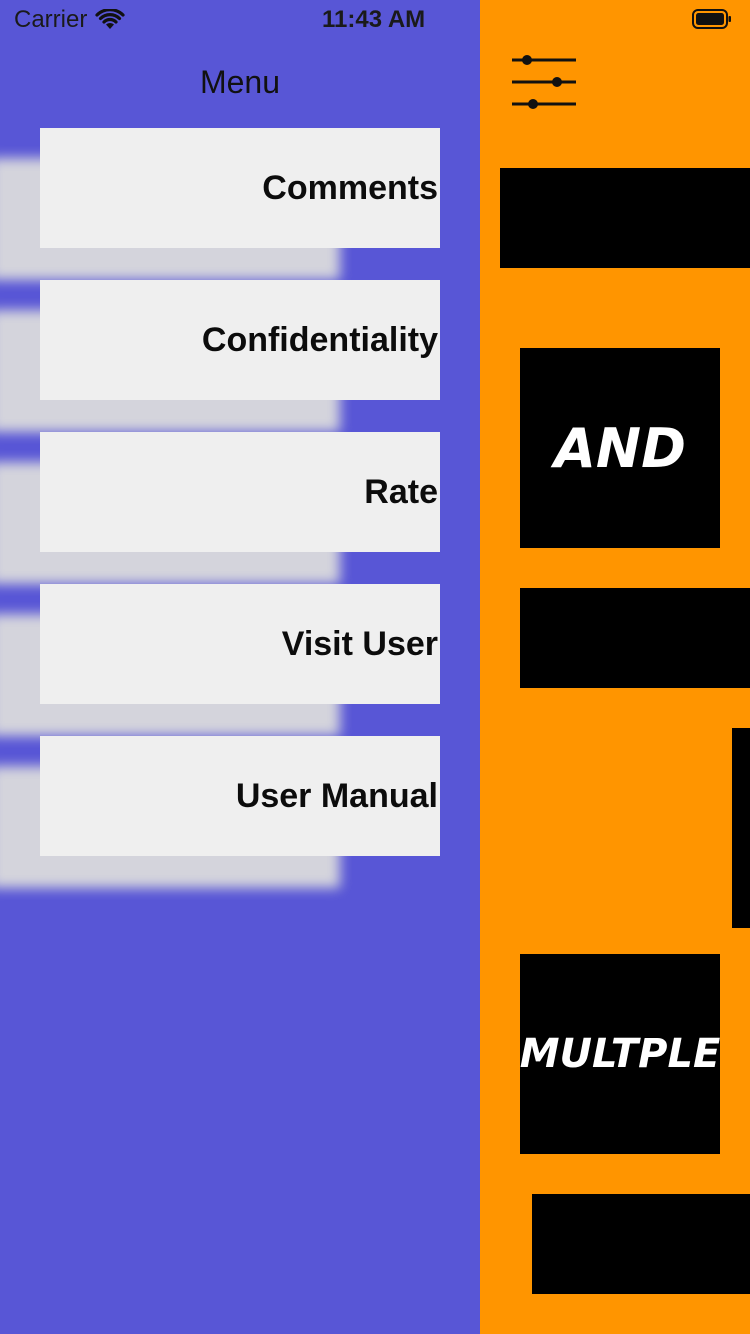  Describe the element at coordinates (620, 1054) in the screenshot. I see `content-tile: MULTPLE` at that location.